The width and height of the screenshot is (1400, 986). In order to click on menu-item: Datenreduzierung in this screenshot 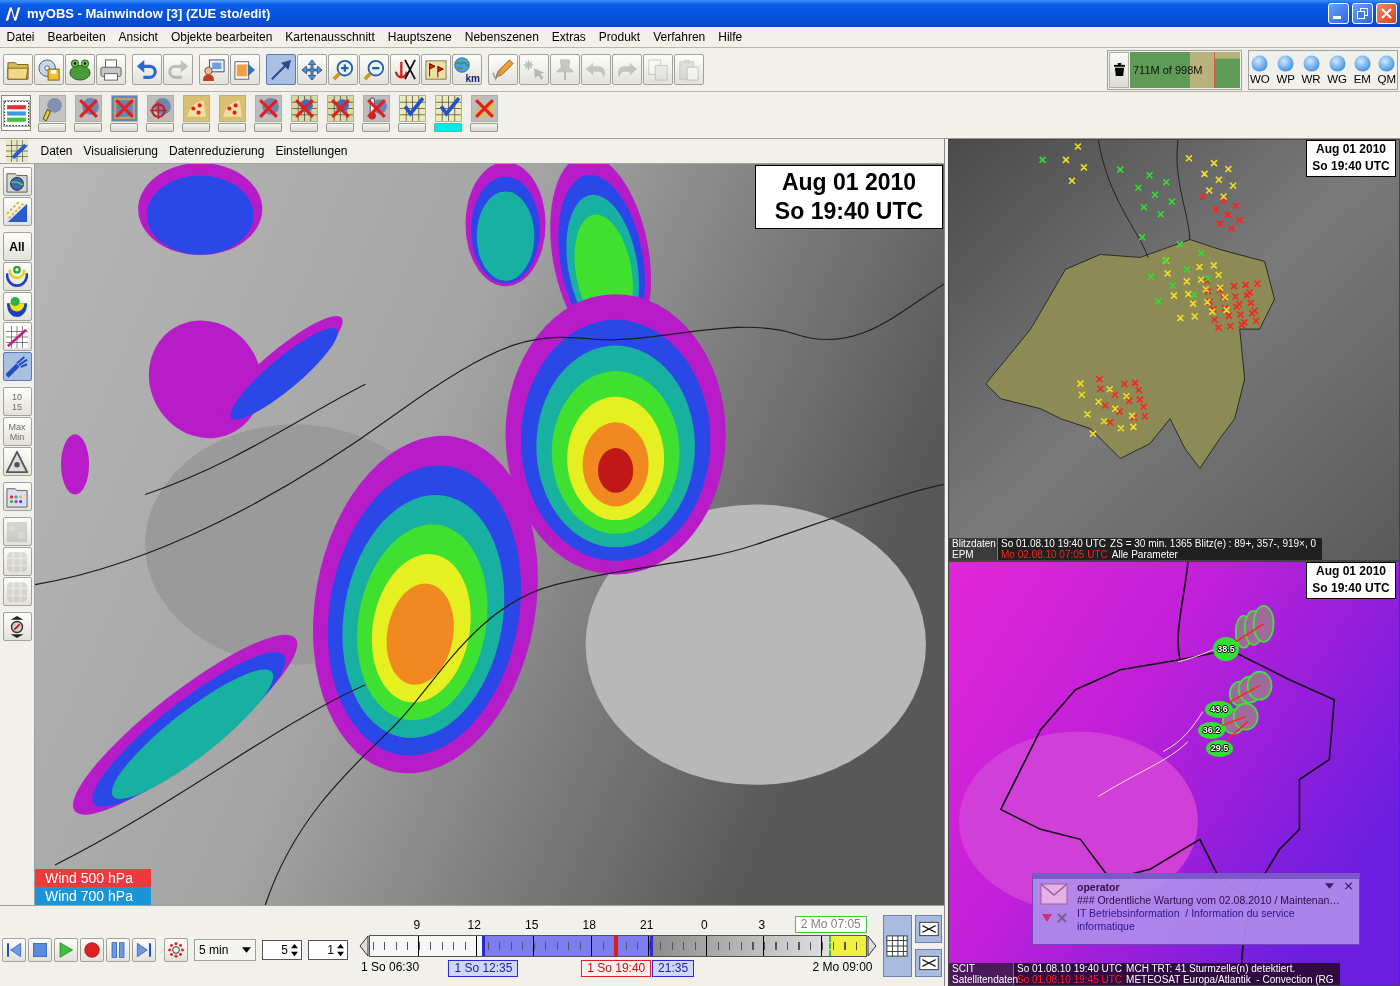, I will do `click(216, 151)`.